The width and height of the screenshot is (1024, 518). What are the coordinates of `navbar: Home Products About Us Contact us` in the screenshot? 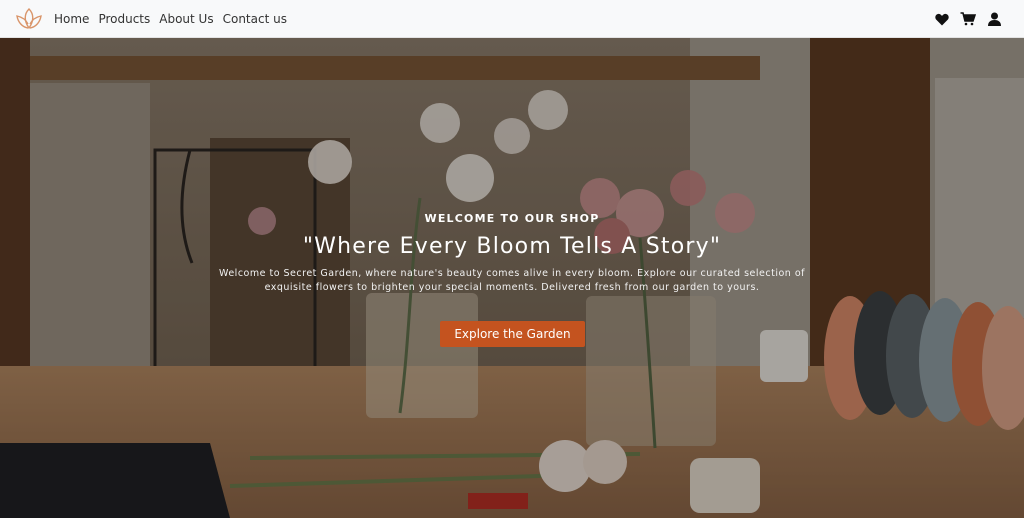 It's located at (512, 19).